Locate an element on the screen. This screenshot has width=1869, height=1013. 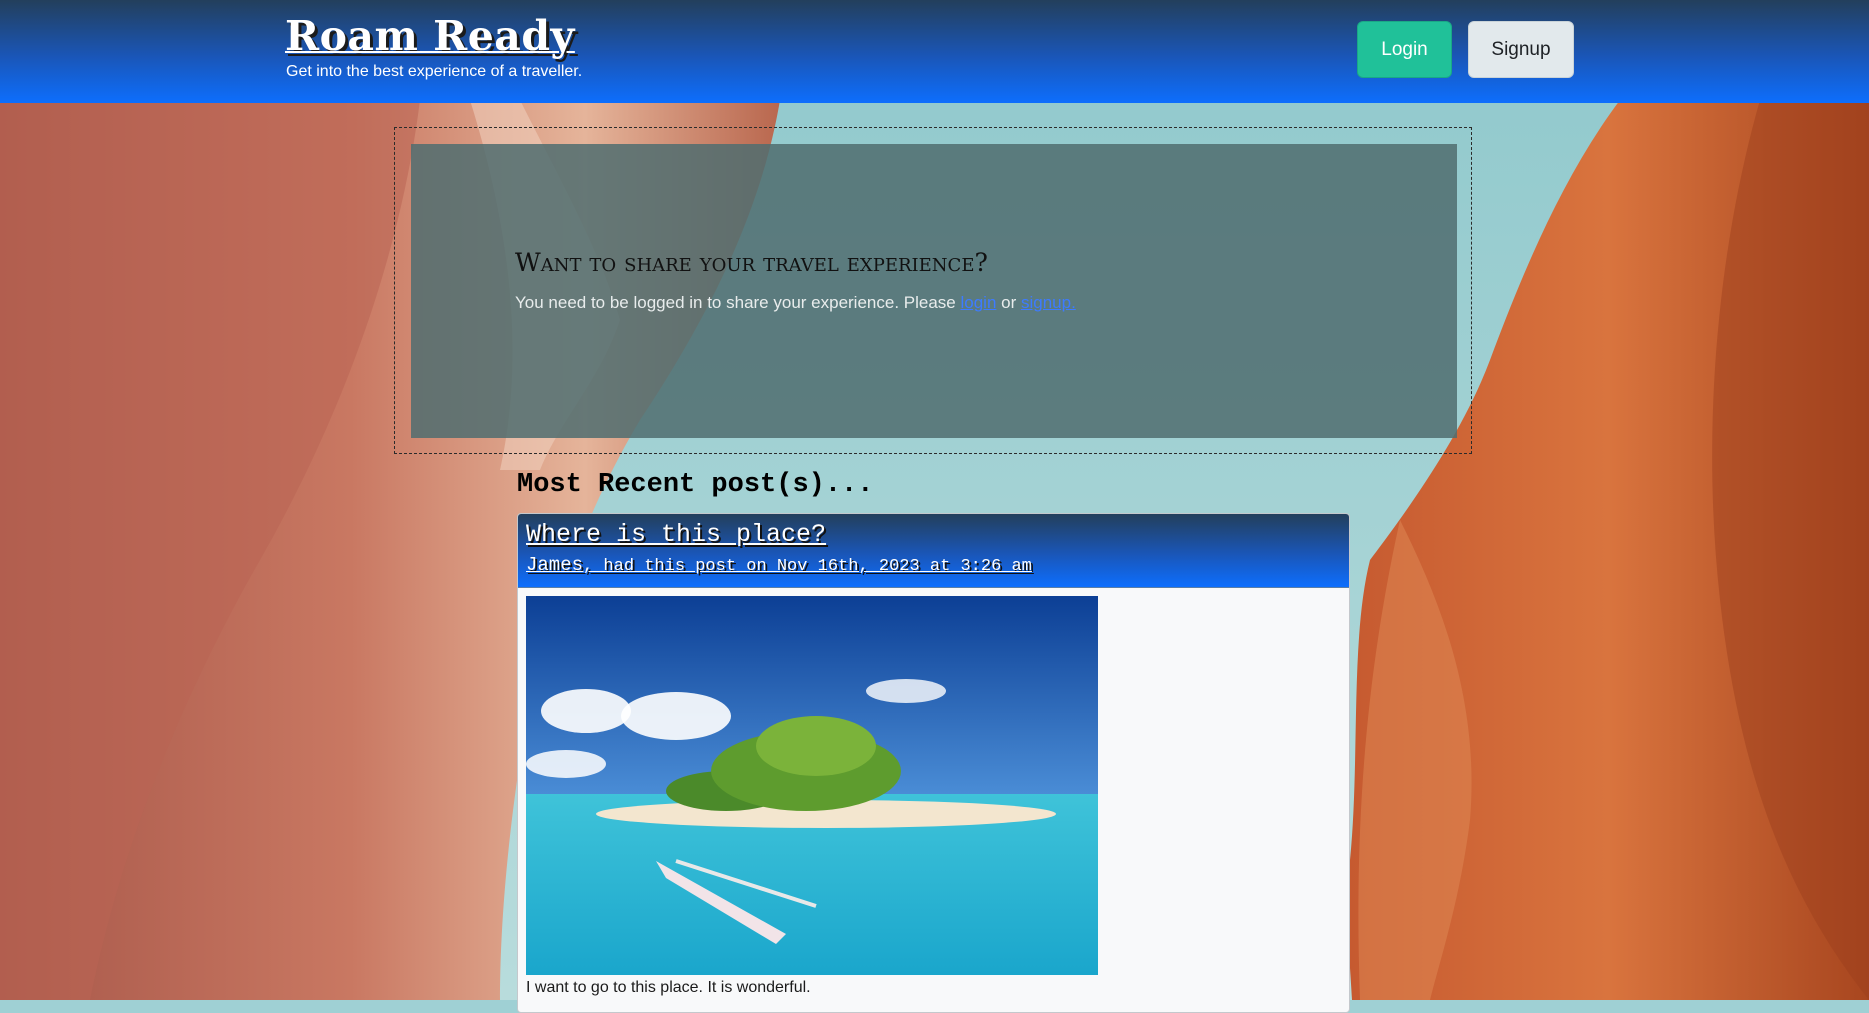
site-title-link: Roam Ready is located at coordinates (430, 36).